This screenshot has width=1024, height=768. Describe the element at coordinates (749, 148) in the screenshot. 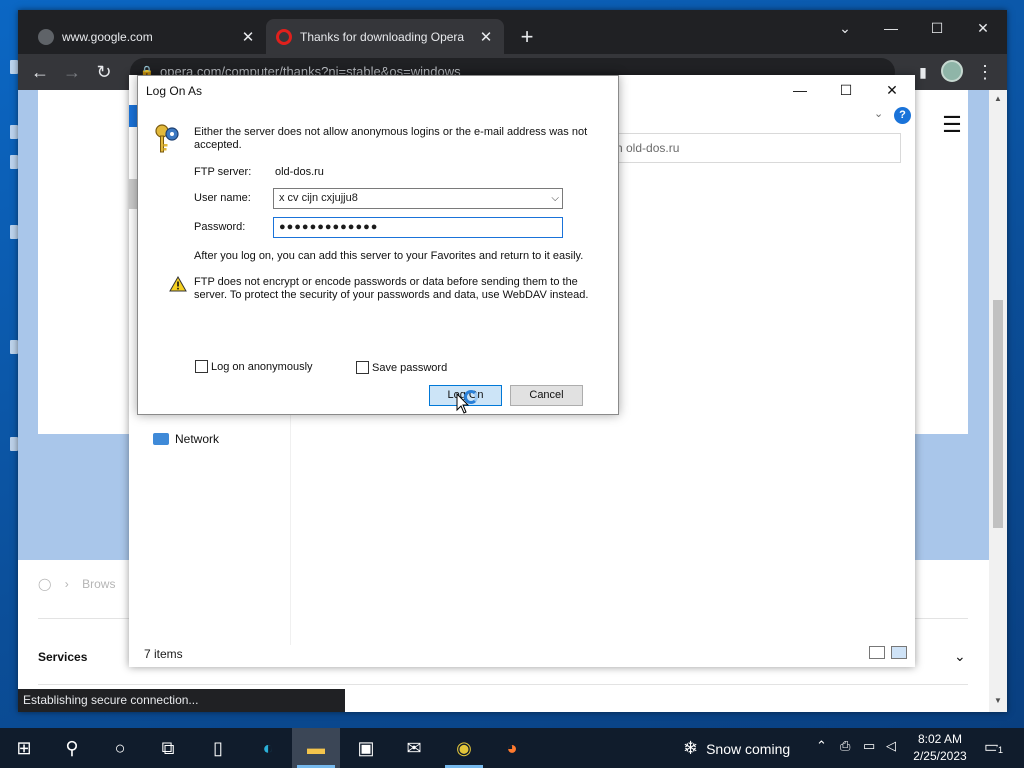

I see `search-input: rch old-dos.ru` at that location.